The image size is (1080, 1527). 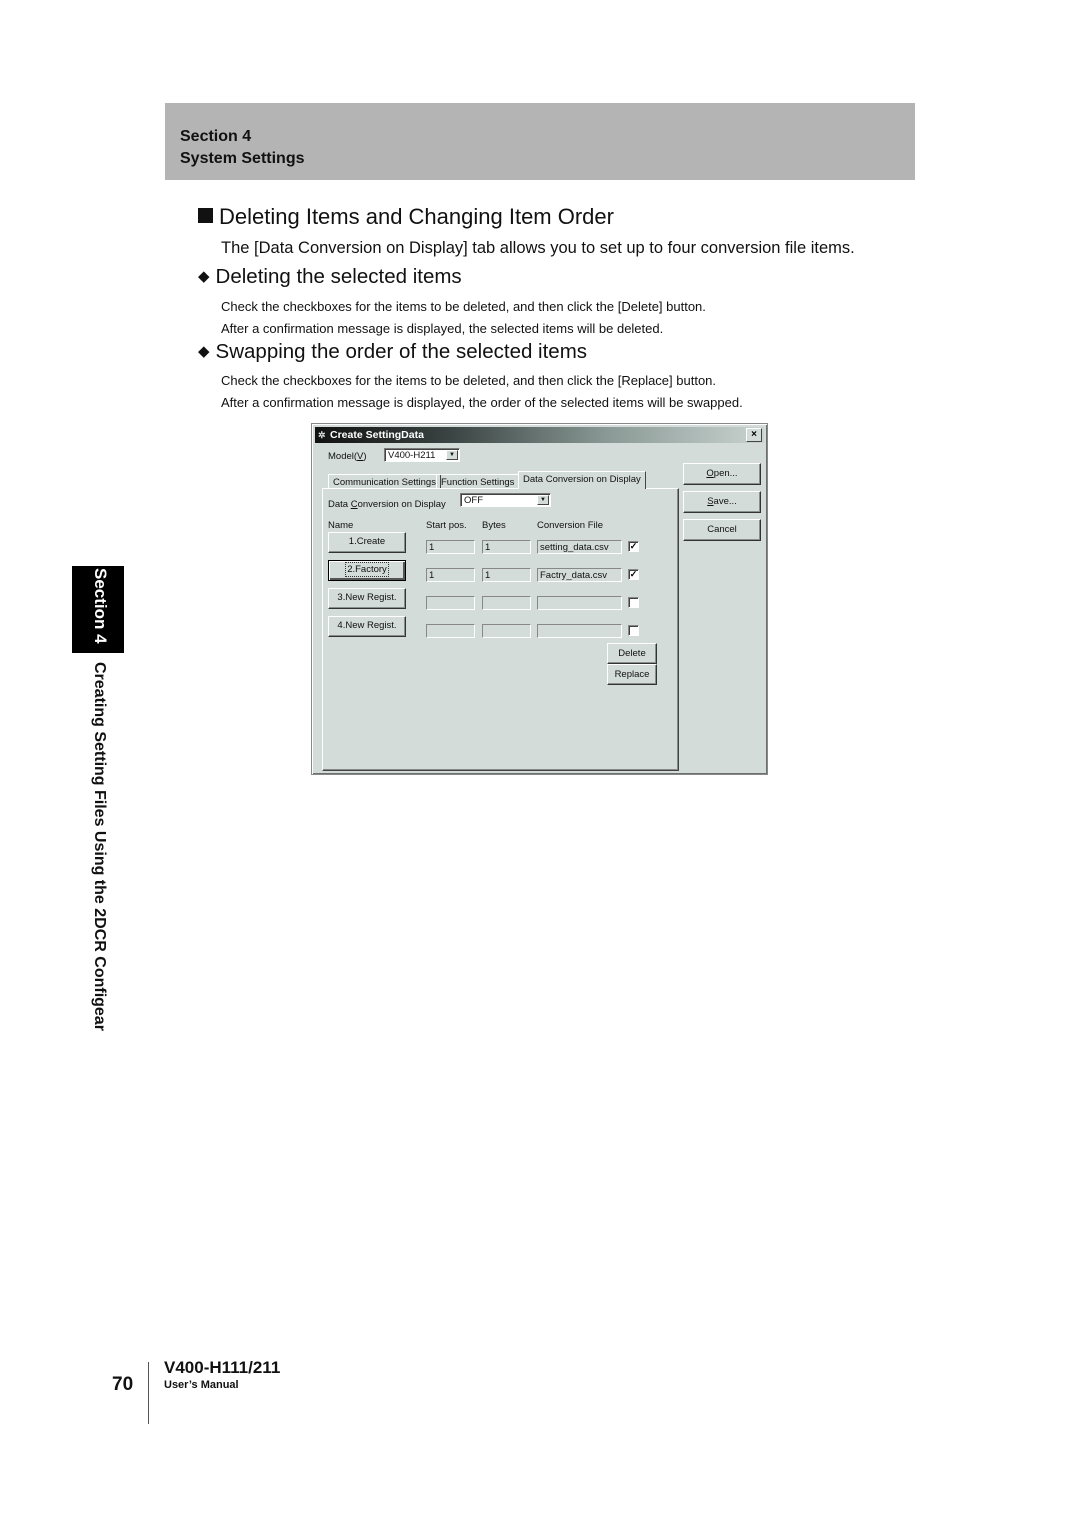 I want to click on item-button-4: 4.New Regist., so click(x=367, y=626).